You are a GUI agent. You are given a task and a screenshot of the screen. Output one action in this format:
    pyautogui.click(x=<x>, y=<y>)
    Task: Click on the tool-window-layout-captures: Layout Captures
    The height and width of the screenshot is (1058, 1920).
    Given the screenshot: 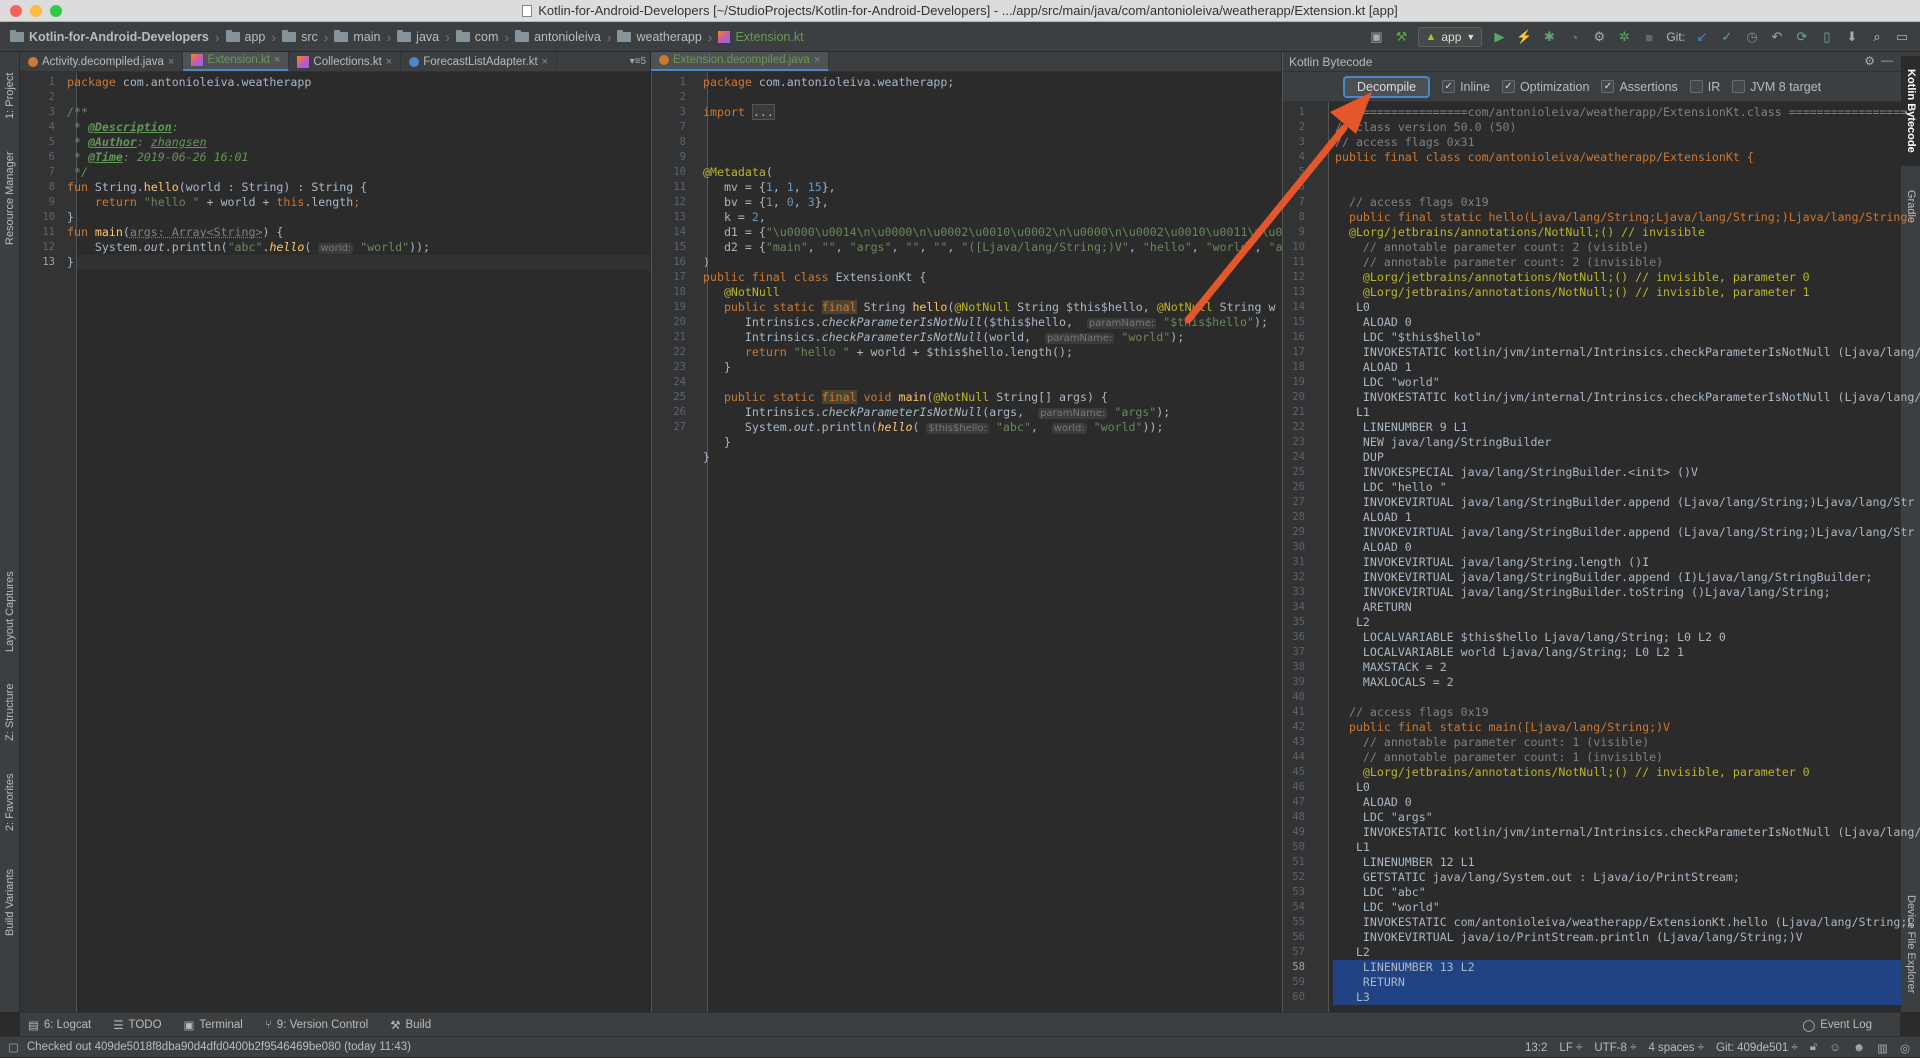 What is the action you would take?
    pyautogui.click(x=10, y=612)
    